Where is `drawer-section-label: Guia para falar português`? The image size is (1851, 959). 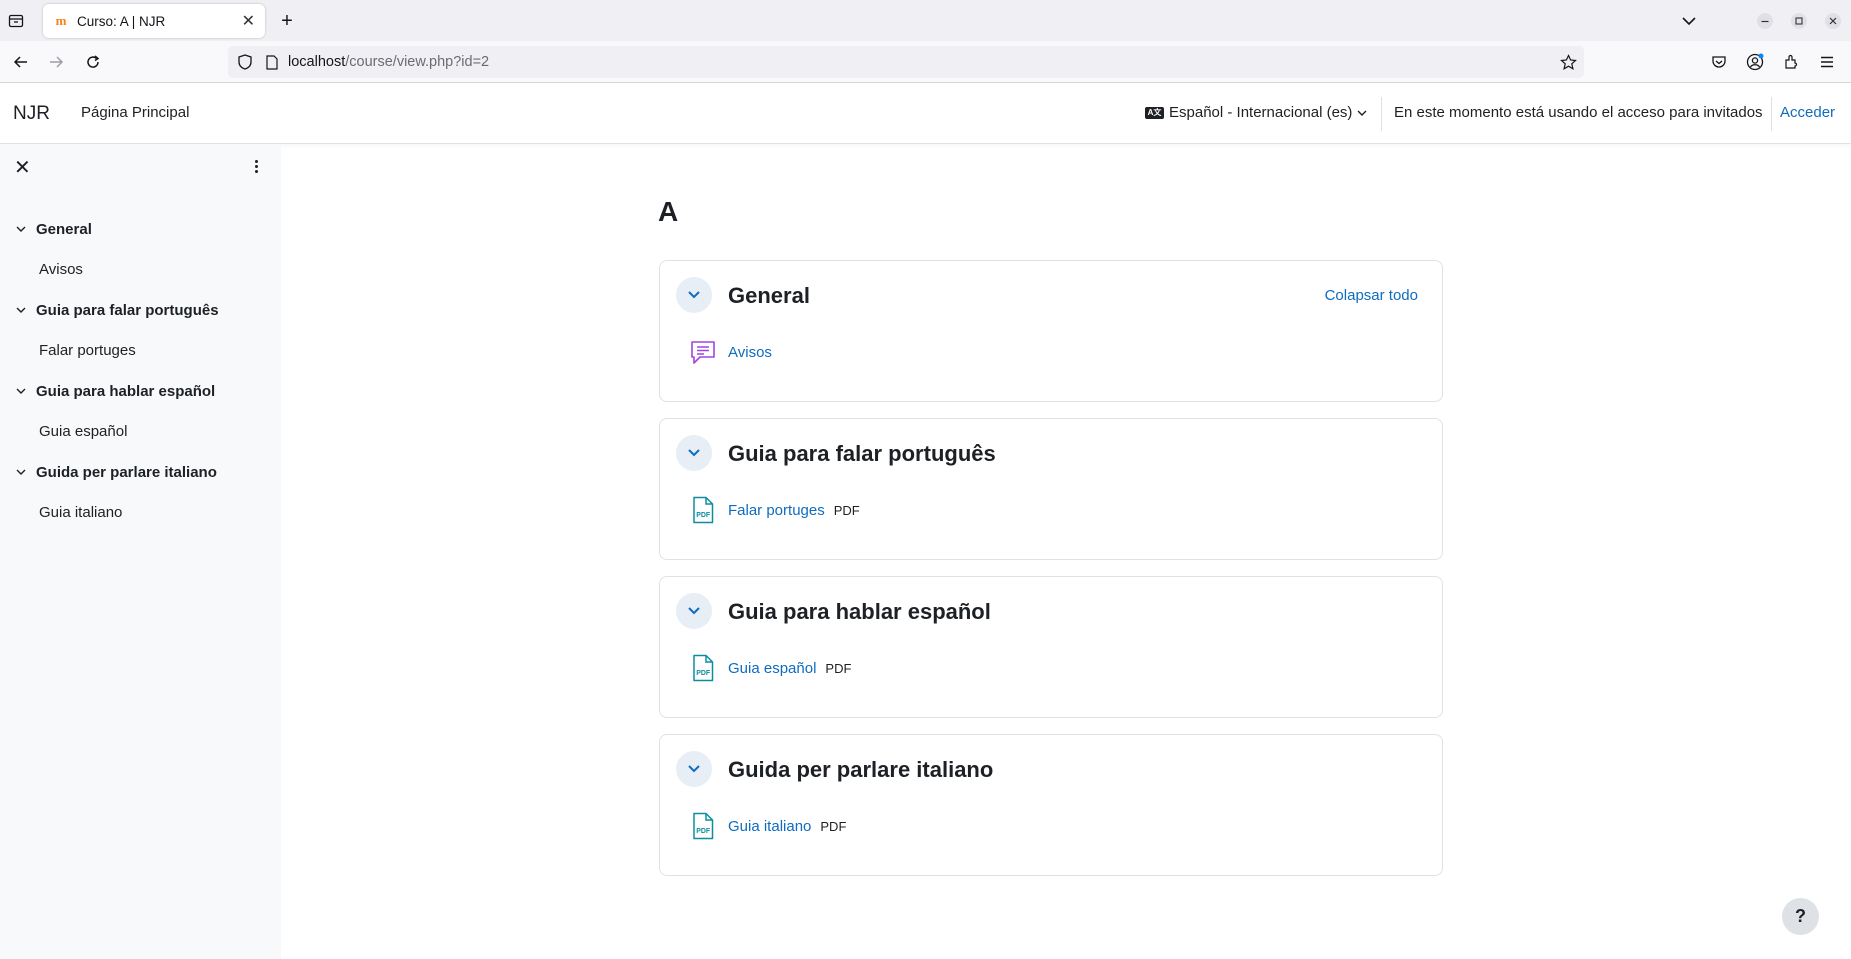
drawer-section-label: Guia para falar português is located at coordinates (127, 310).